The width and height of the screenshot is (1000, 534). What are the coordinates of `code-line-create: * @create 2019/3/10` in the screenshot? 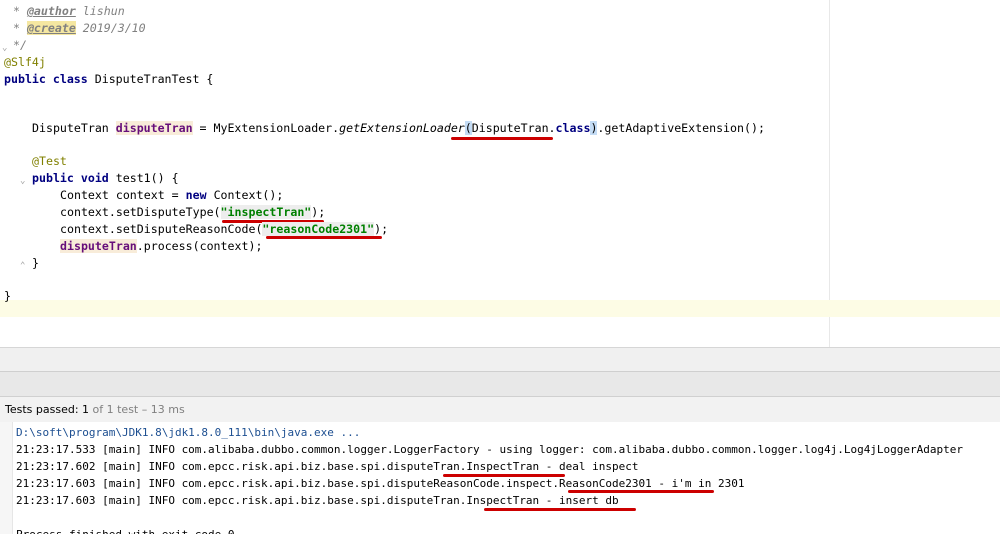 It's located at (76, 28).